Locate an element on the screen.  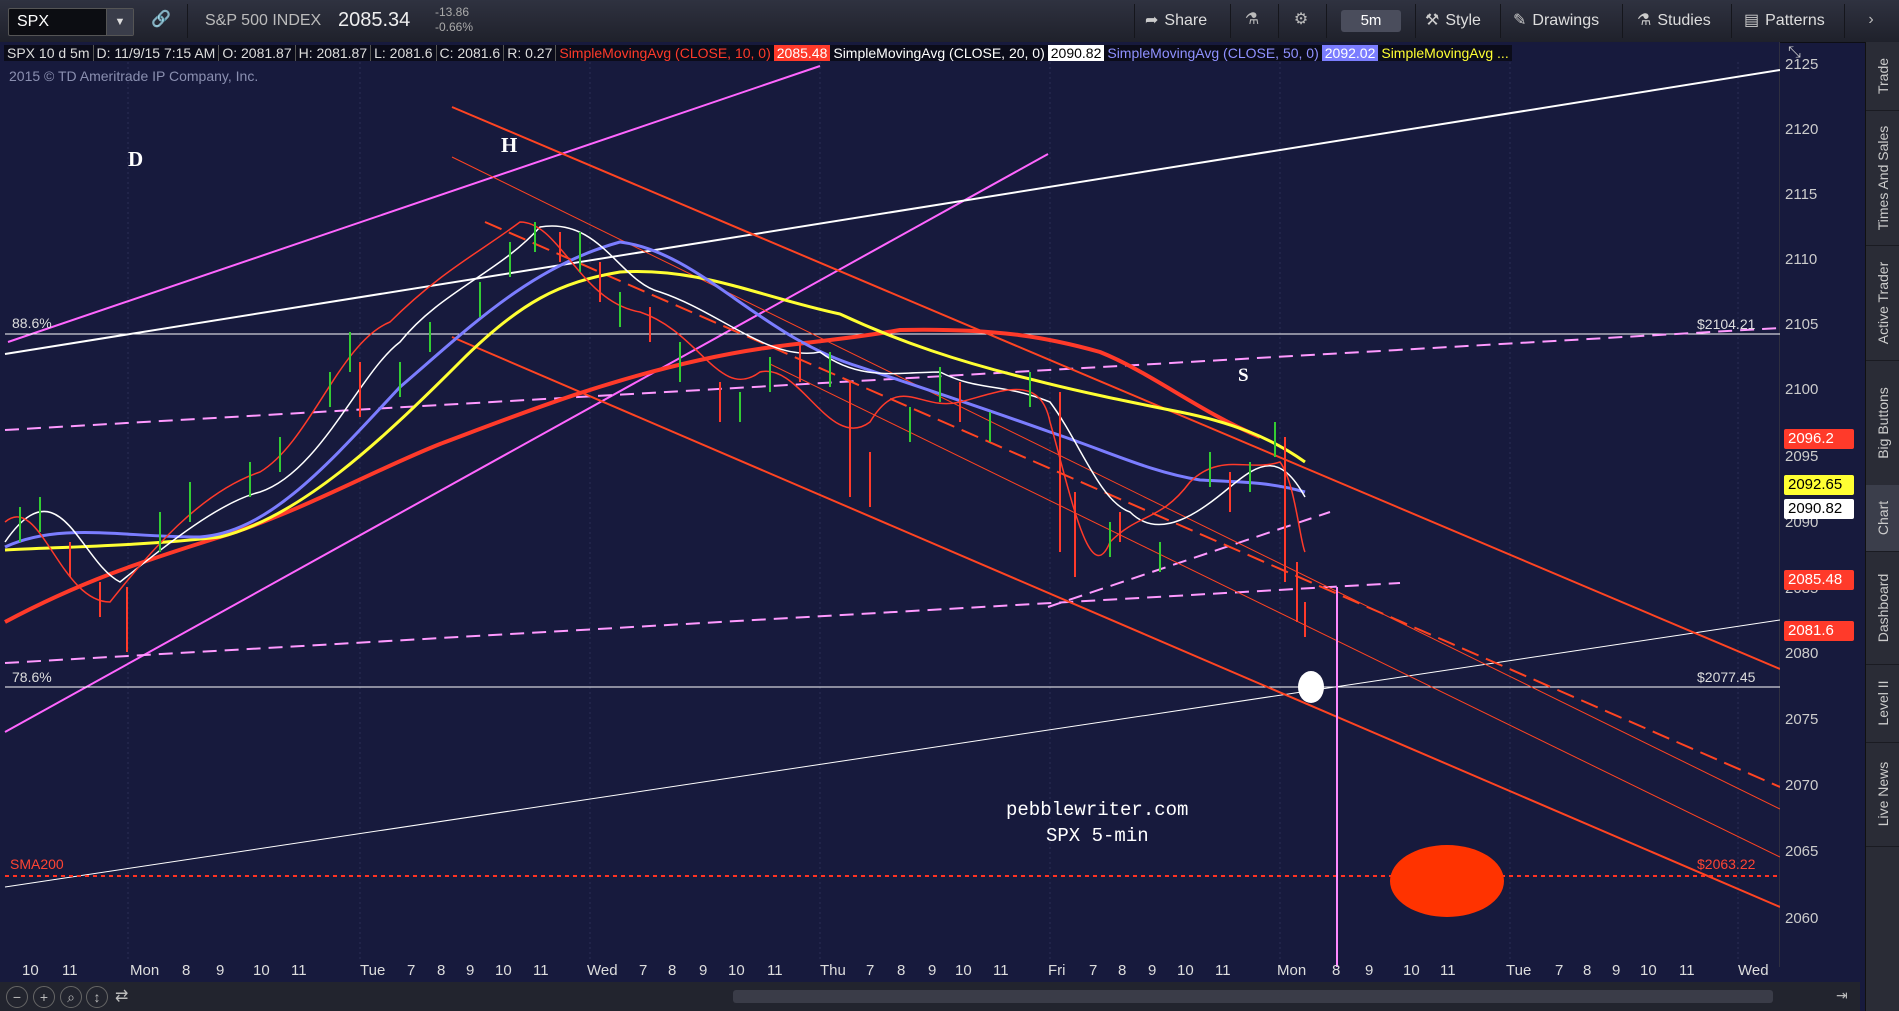
tab-trade: Trade is located at coordinates (1882, 76).